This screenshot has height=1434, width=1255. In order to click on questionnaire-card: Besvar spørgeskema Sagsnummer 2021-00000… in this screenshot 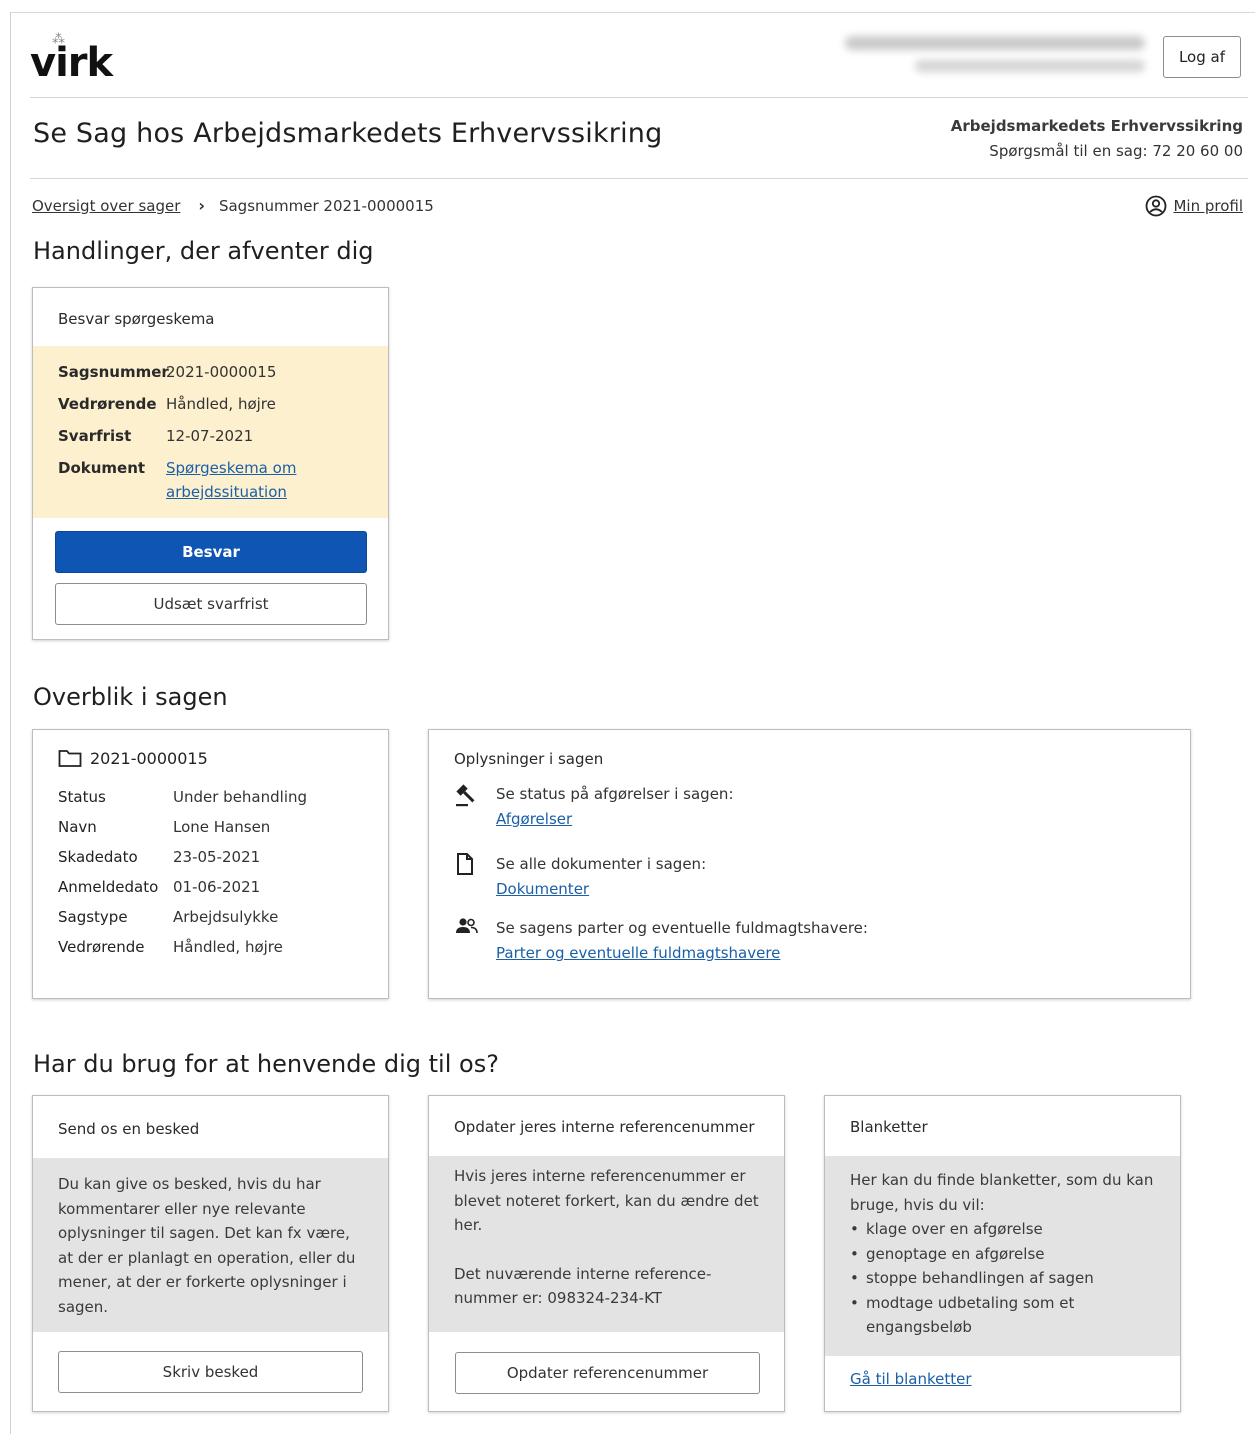, I will do `click(210, 463)`.